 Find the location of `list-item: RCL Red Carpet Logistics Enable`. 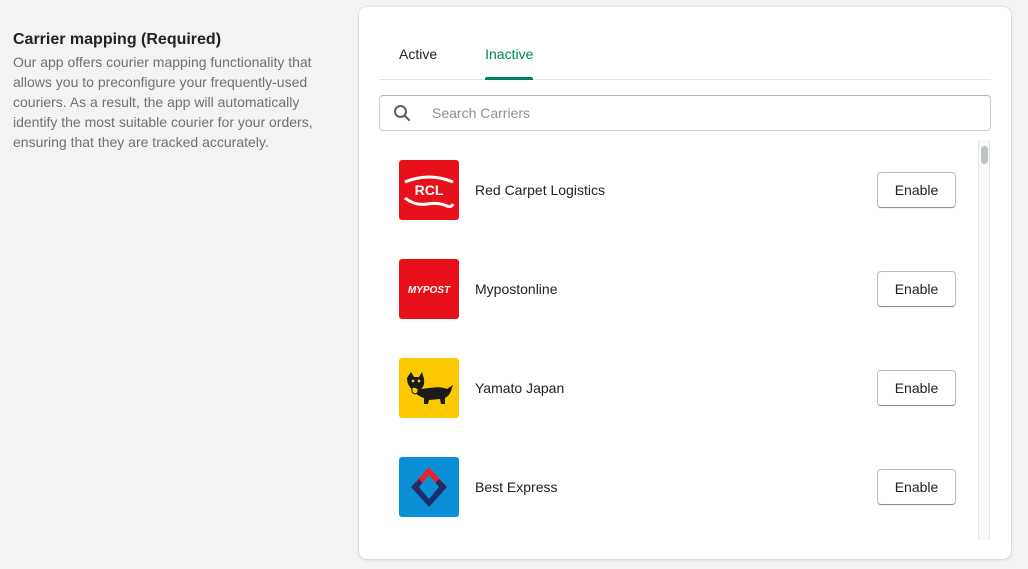

list-item: RCL Red Carpet Logistics Enable is located at coordinates (679, 189).